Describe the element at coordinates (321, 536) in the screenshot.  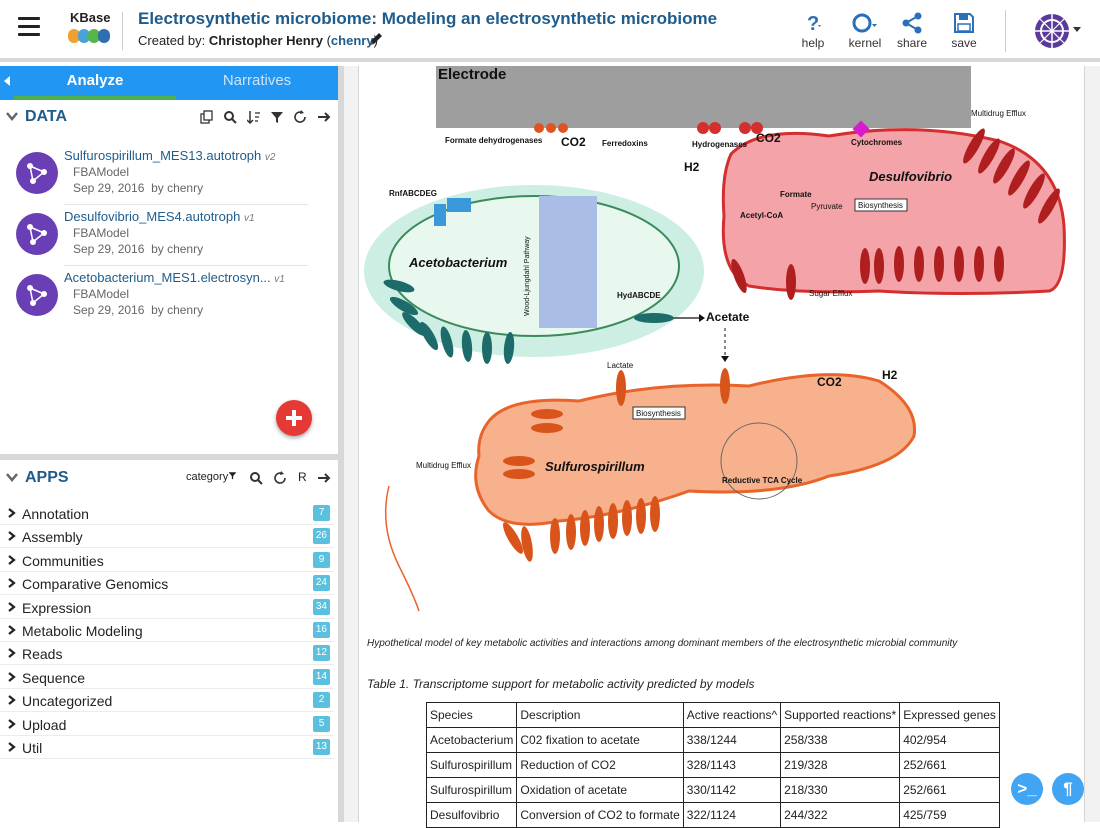
I see `app-count-badge: 26` at that location.